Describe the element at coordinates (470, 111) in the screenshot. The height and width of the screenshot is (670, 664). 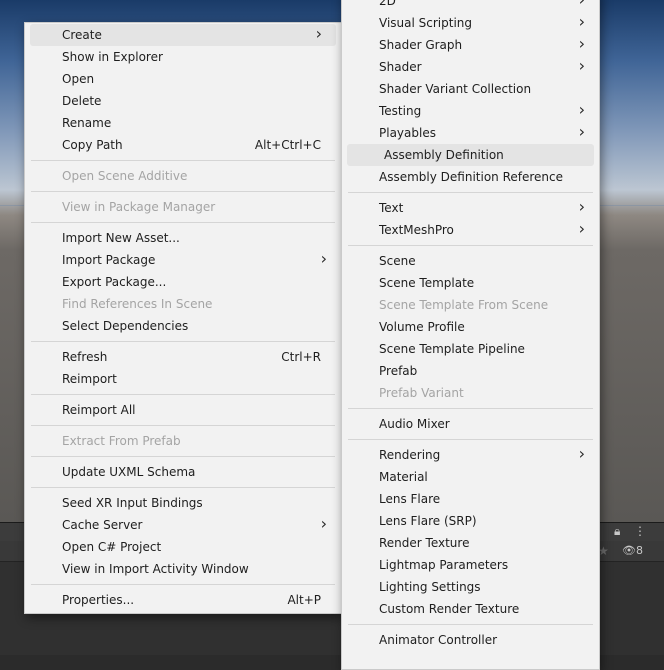
I see `create-item-testing: Testing ›` at that location.